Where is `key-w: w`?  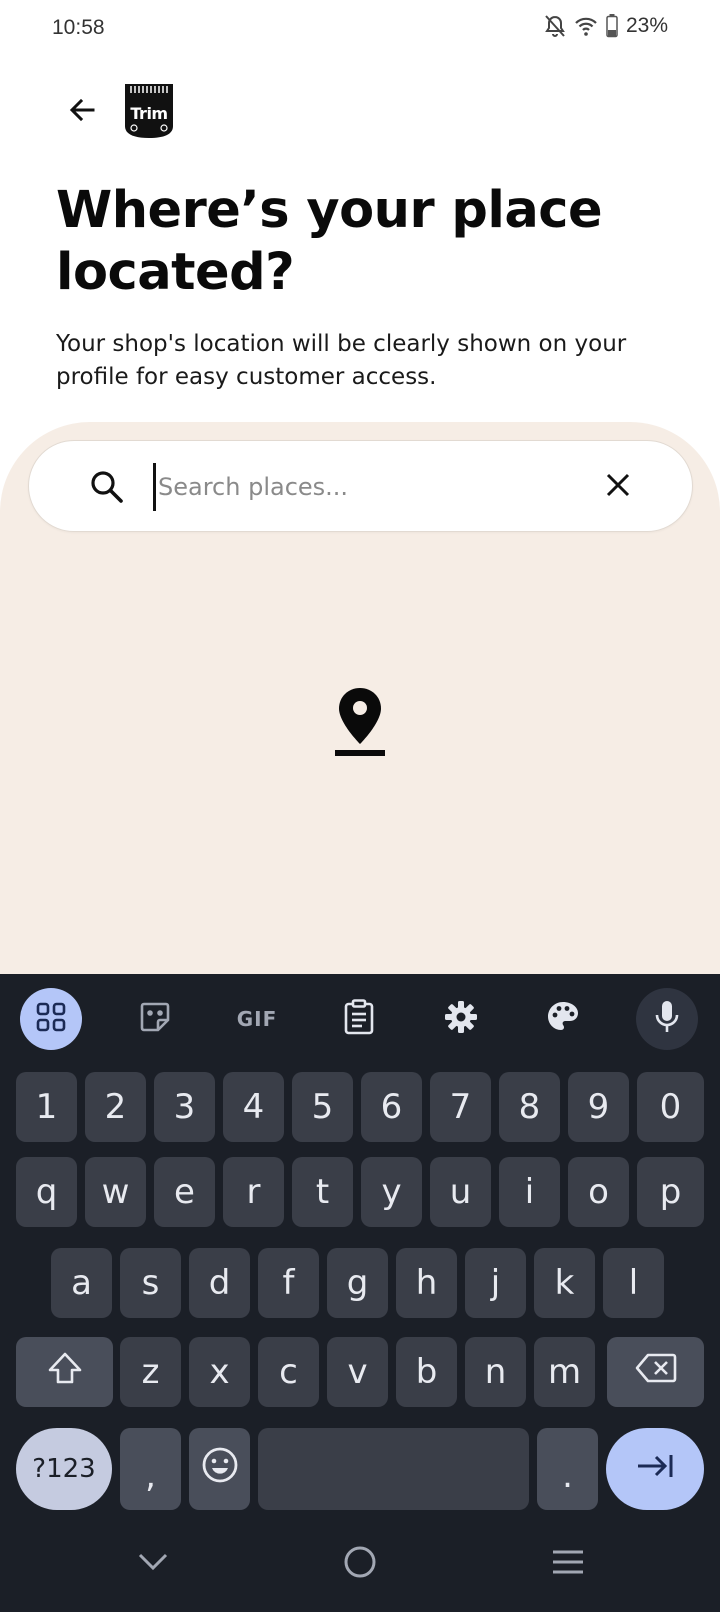 key-w: w is located at coordinates (115, 1192).